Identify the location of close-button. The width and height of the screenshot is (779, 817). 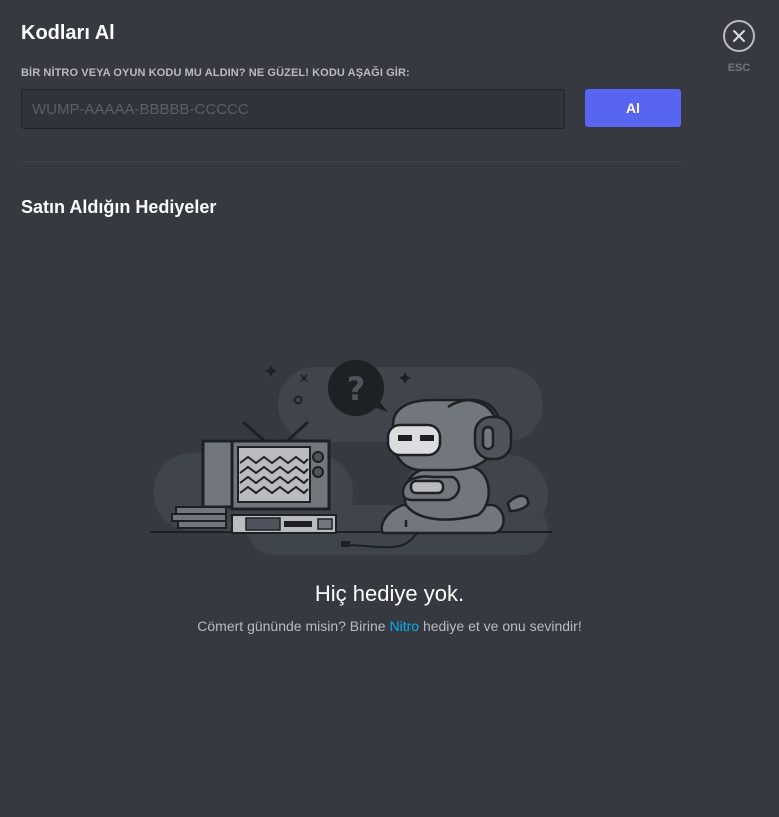
(739, 36).